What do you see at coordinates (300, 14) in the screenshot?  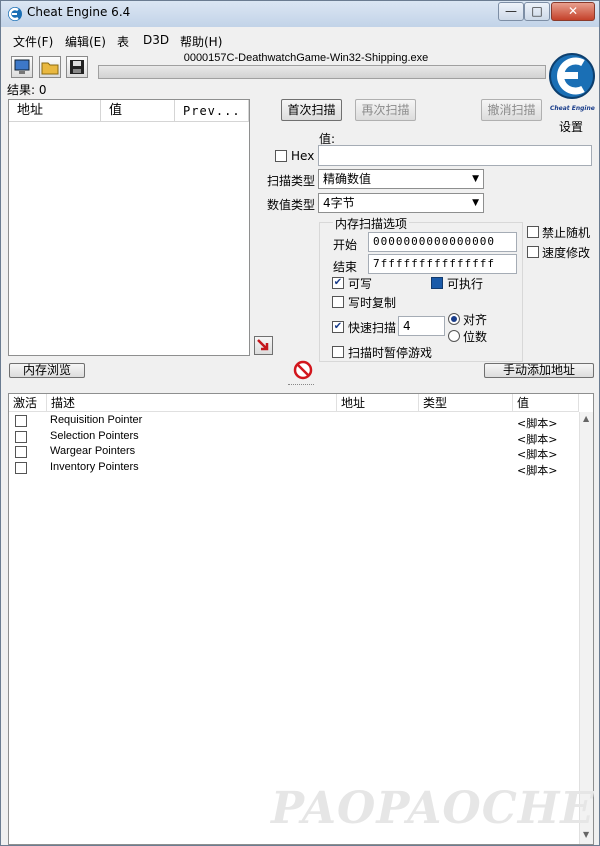 I see `title-bar: Cheat Engine 6.4 — □ ✕` at bounding box center [300, 14].